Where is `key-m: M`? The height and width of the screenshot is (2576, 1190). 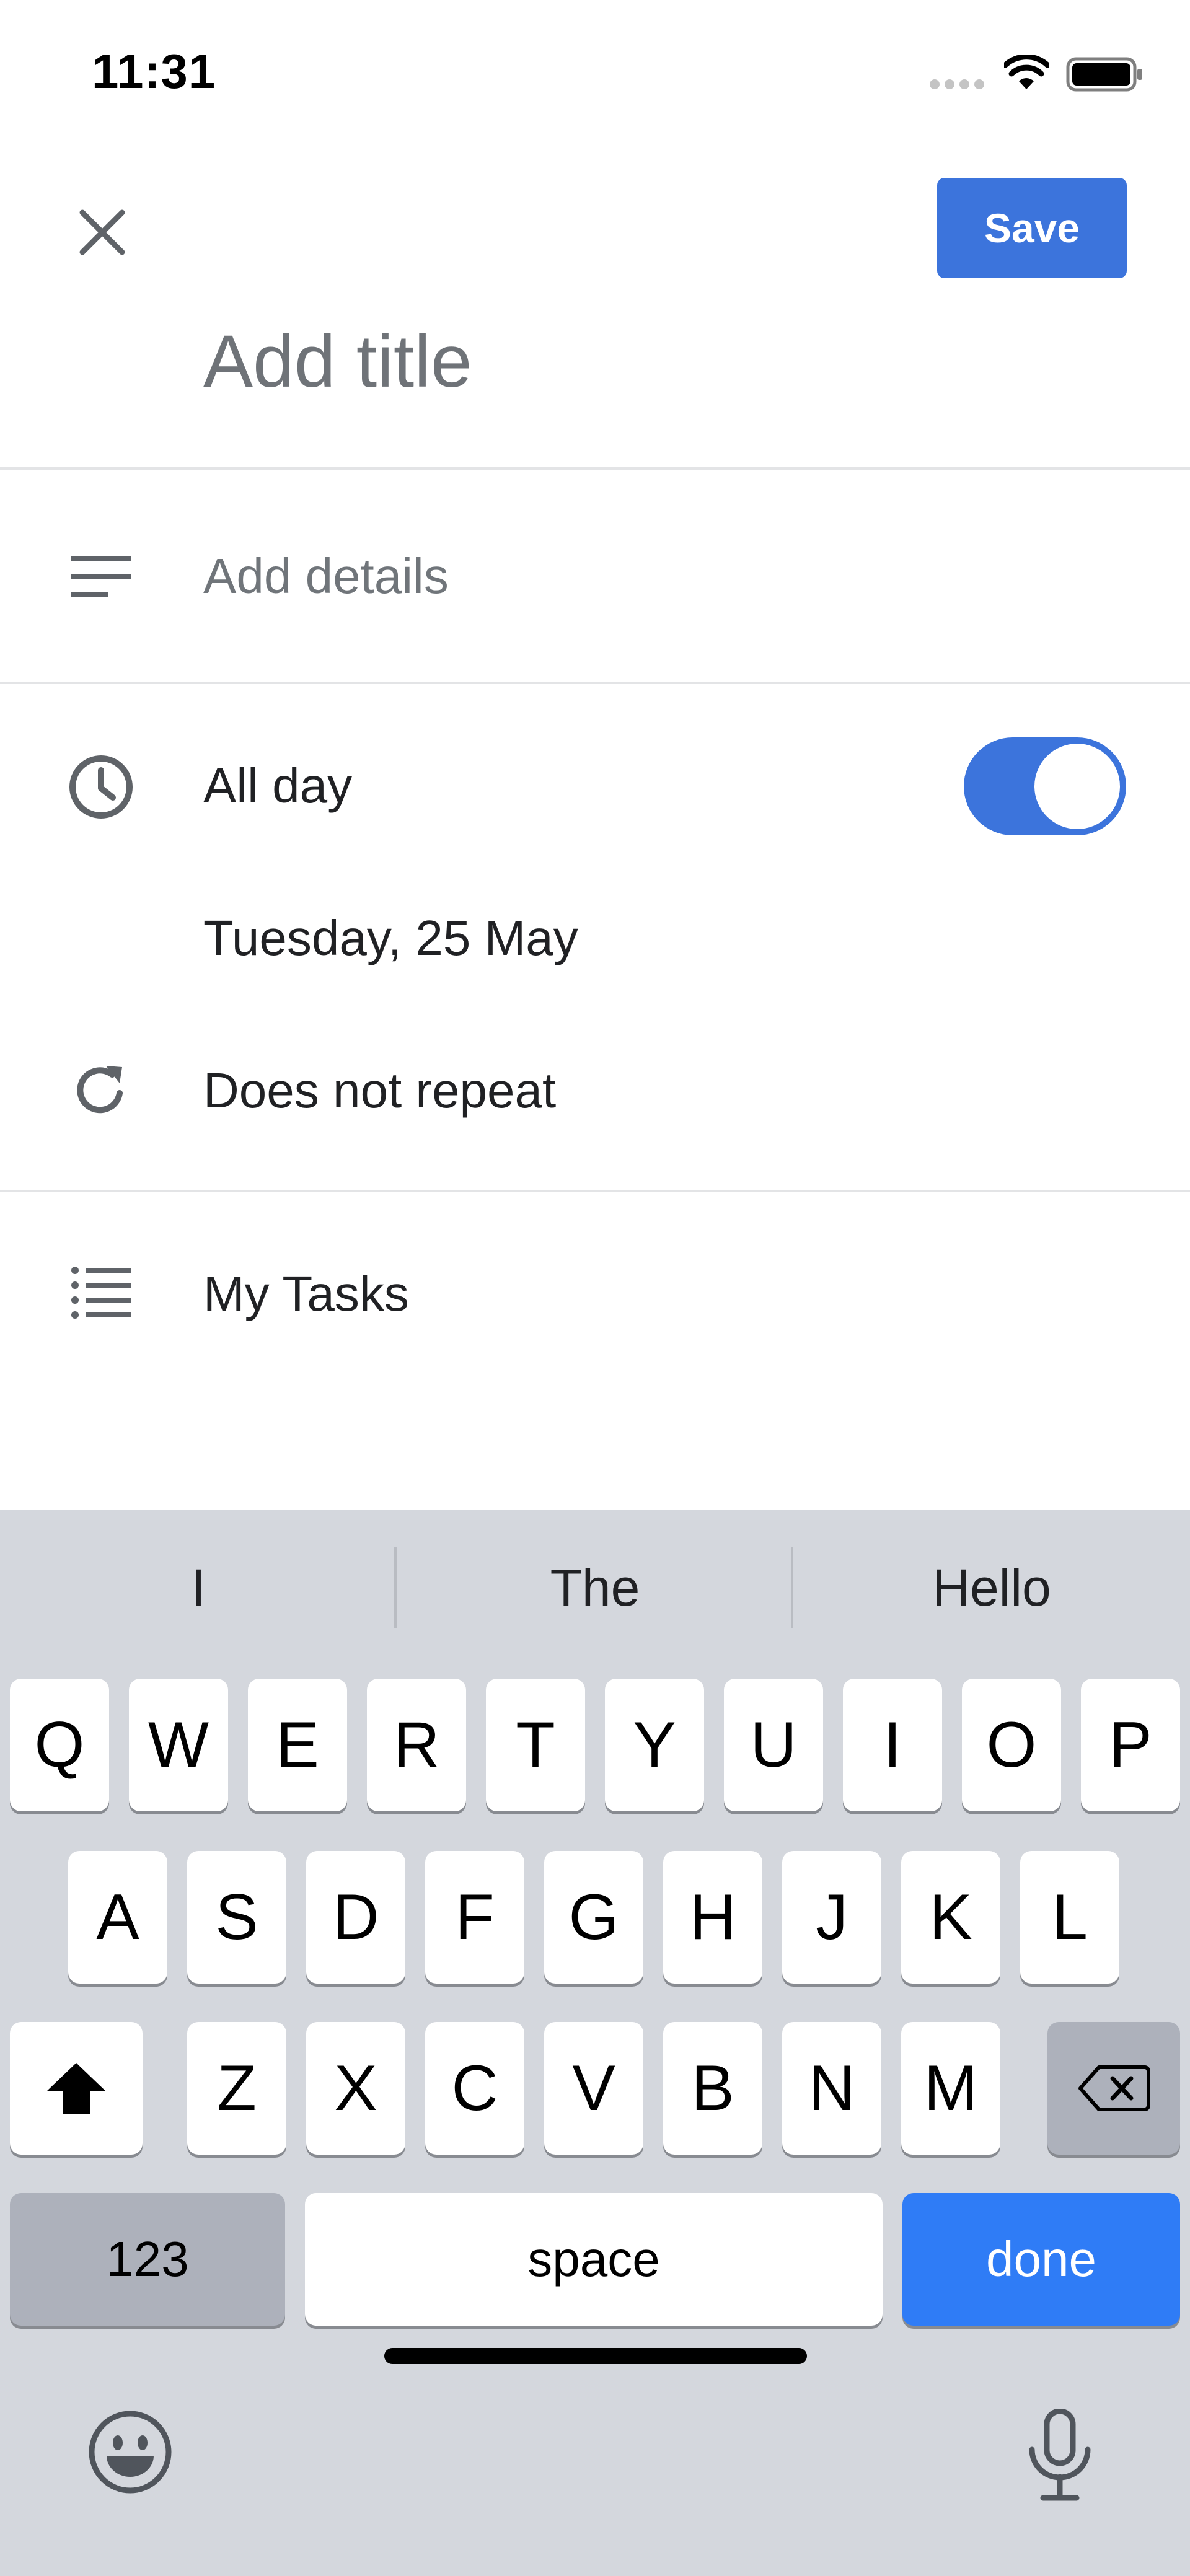
key-m: M is located at coordinates (950, 2088).